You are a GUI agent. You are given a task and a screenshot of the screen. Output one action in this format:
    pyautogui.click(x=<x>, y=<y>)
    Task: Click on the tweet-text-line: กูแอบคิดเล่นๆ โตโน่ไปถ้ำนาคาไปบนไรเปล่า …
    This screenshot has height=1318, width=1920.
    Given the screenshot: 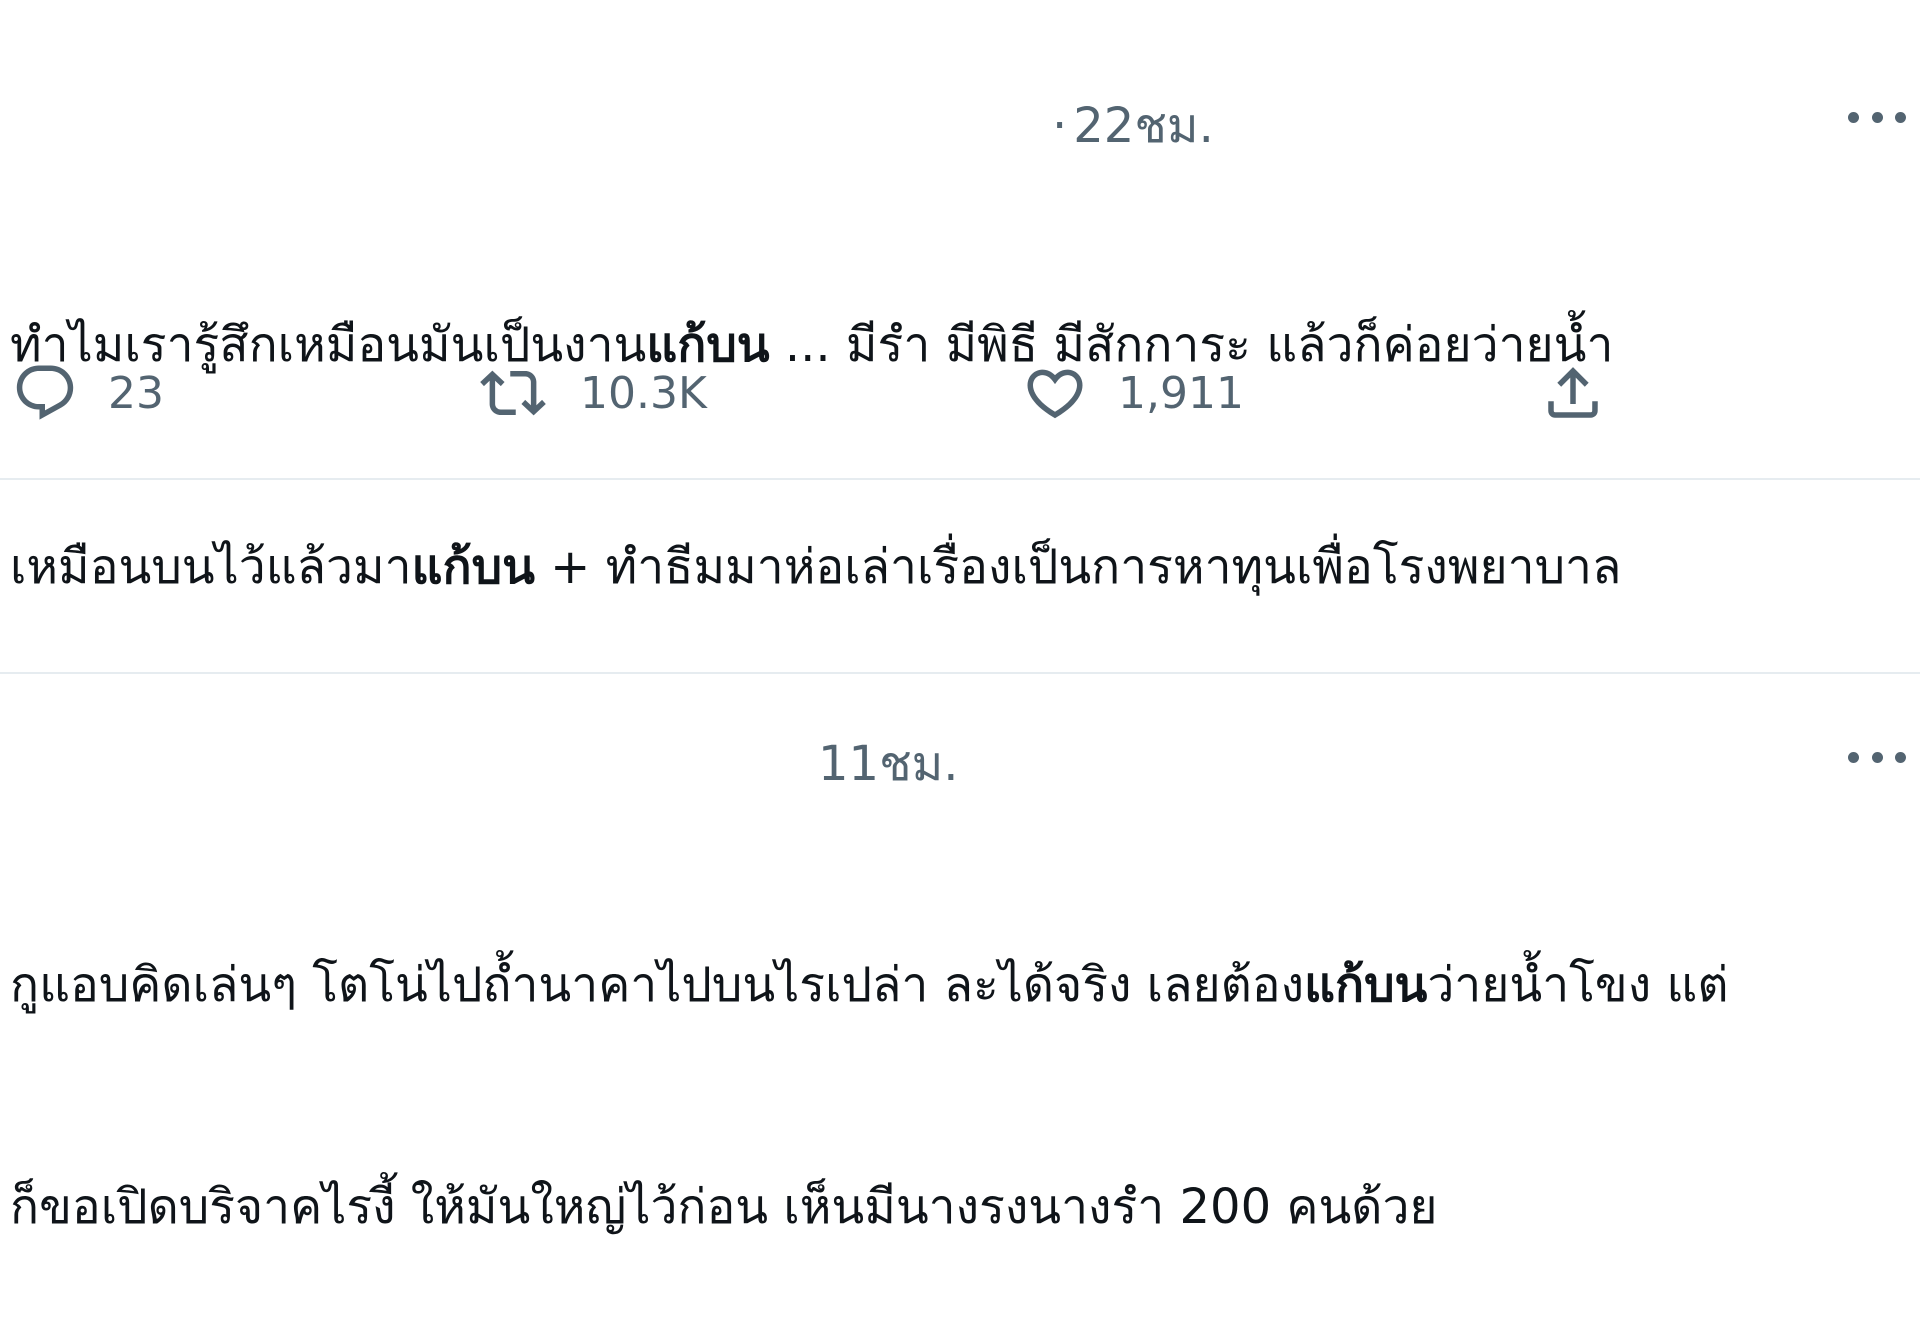 What is the action you would take?
    pyautogui.click(x=960, y=985)
    